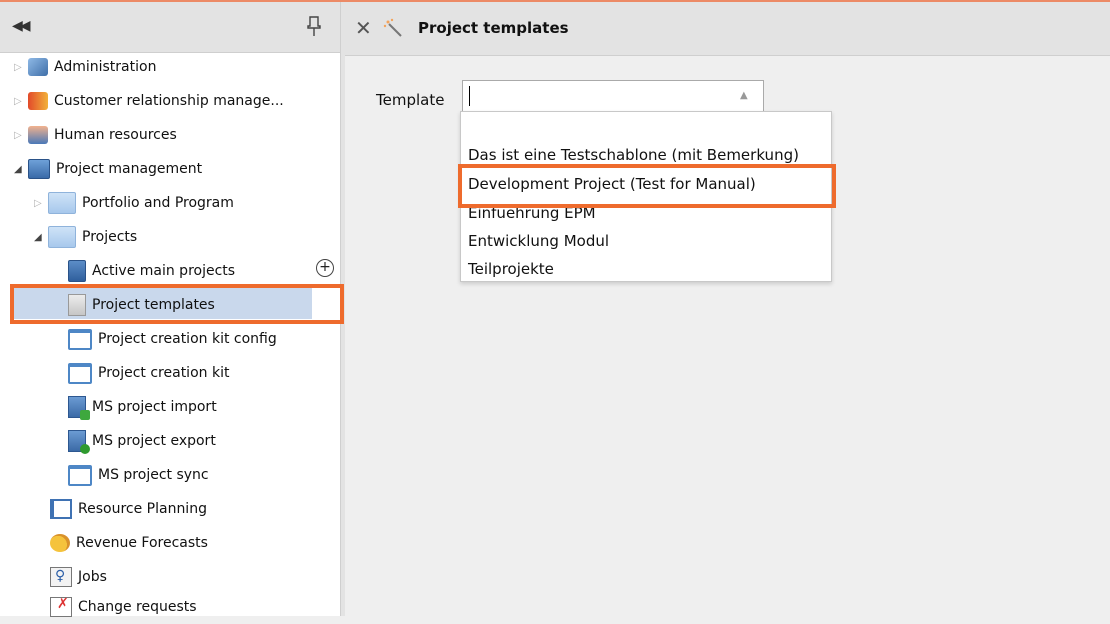  What do you see at coordinates (154, 441) in the screenshot?
I see `sidebar-item-label: MS project export` at bounding box center [154, 441].